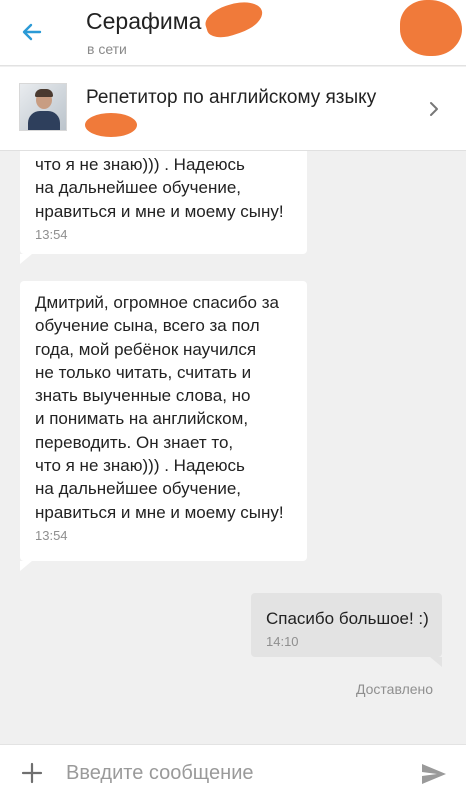 This screenshot has width=466, height=800. What do you see at coordinates (143, 21) in the screenshot?
I see `contact-name: Серафима` at bounding box center [143, 21].